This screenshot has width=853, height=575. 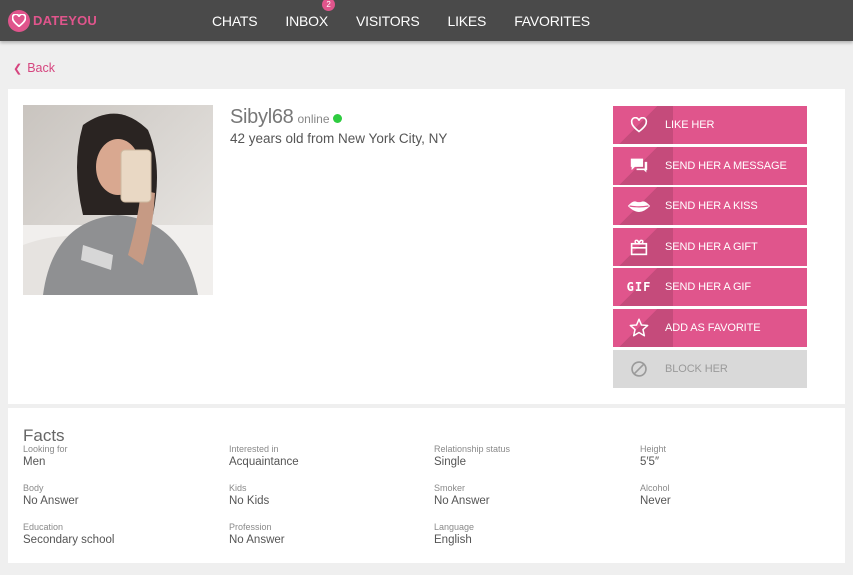 I want to click on send-gif-button: GIF SEND HER A GIF, so click(x=710, y=287).